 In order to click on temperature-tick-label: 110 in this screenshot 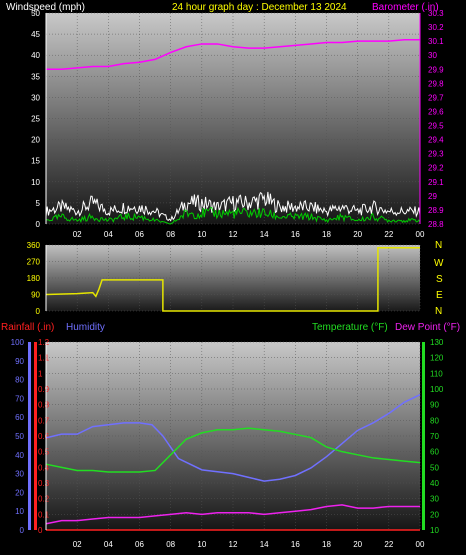, I will do `click(436, 373)`.